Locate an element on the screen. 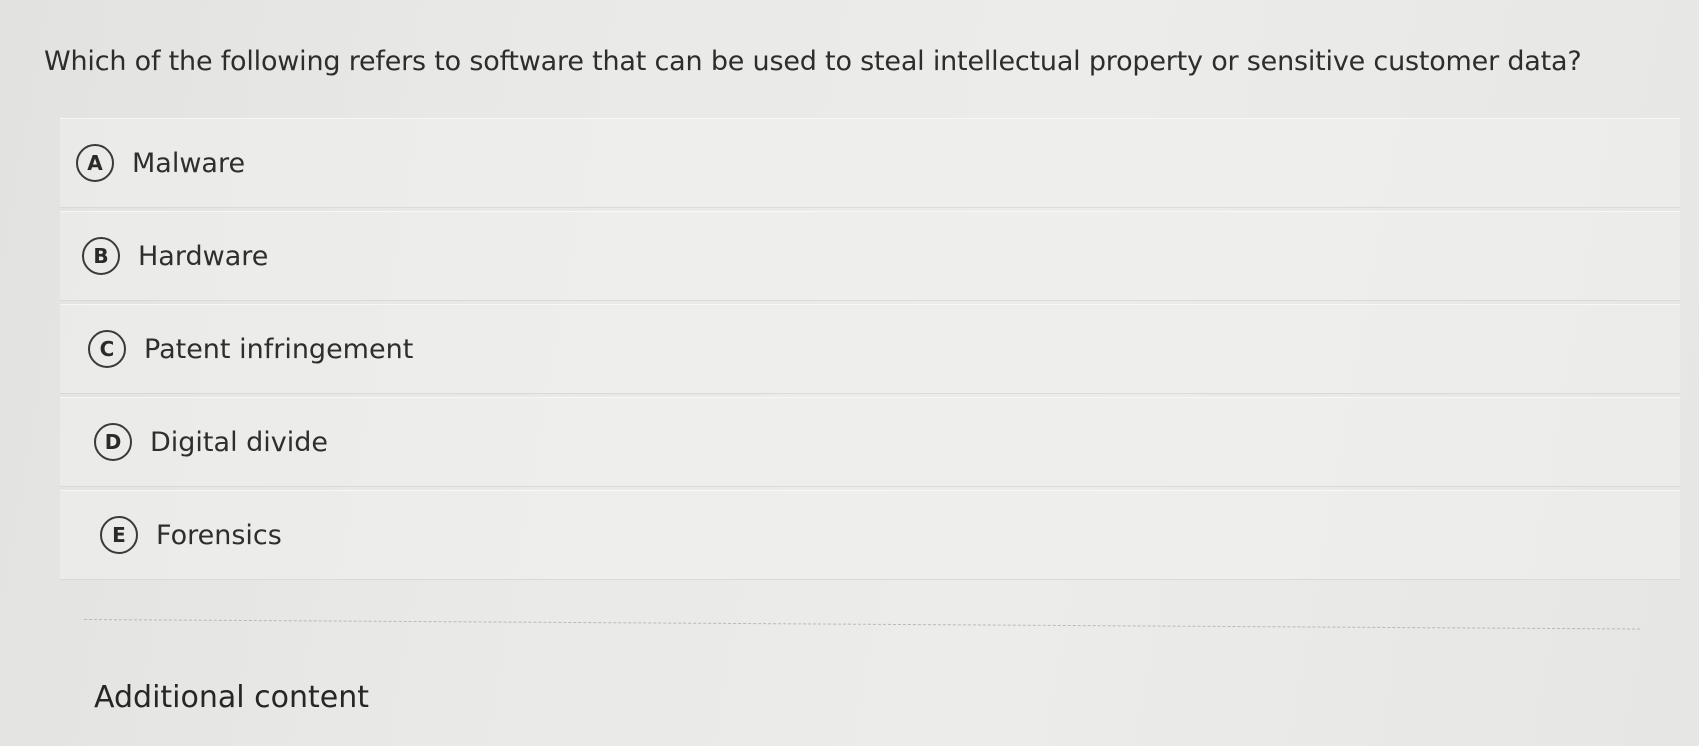  option-c: C Patent infringement is located at coordinates (870, 349).